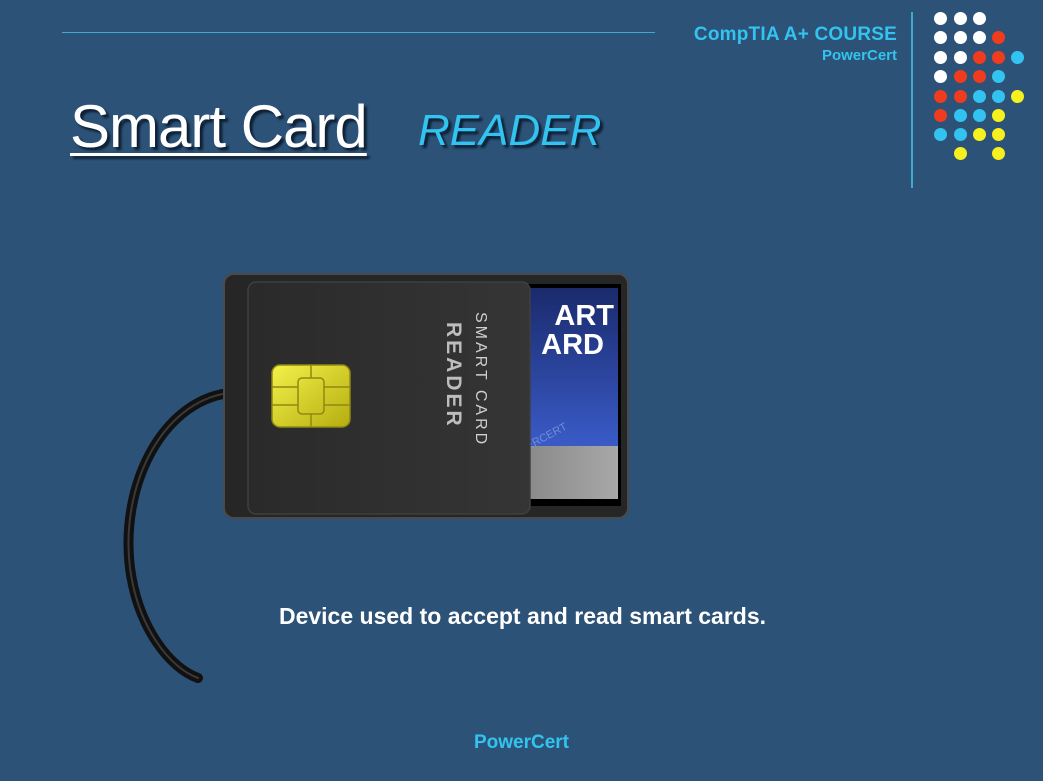 The width and height of the screenshot is (1043, 781). Describe the element at coordinates (912, 100) in the screenshot. I see `header-vertical-rule` at that location.